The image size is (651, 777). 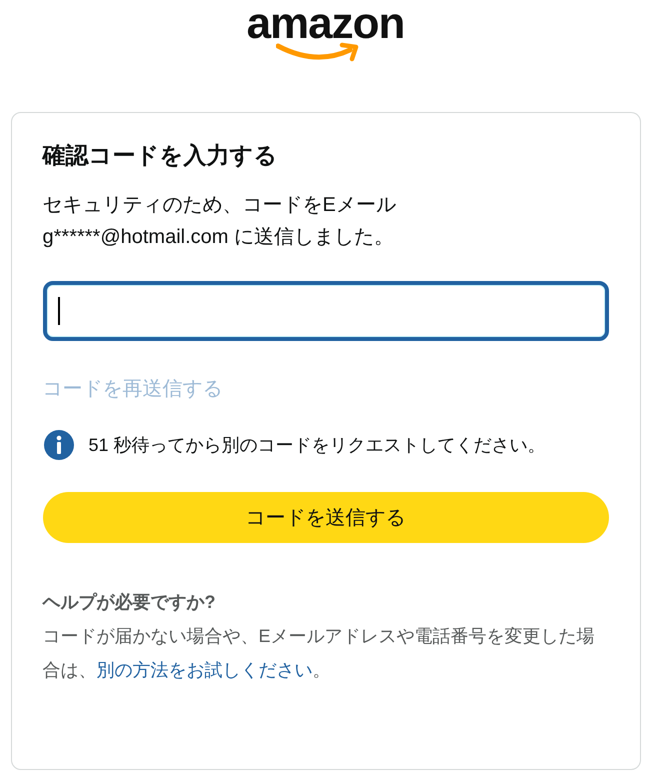 What do you see at coordinates (58, 445) in the screenshot?
I see `info-icon` at bounding box center [58, 445].